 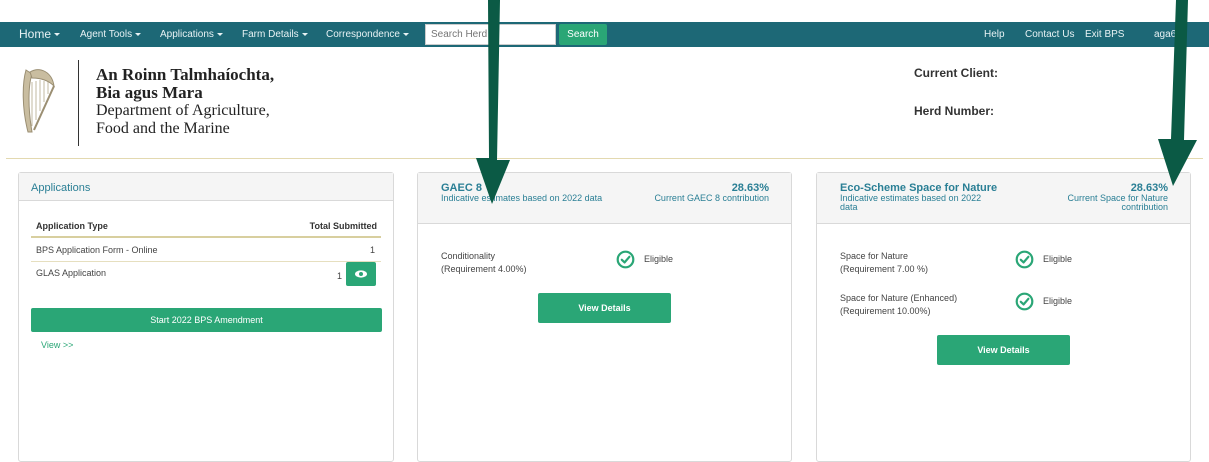 I want to click on col-header-total-submitted: Total Submitted, so click(x=343, y=226).